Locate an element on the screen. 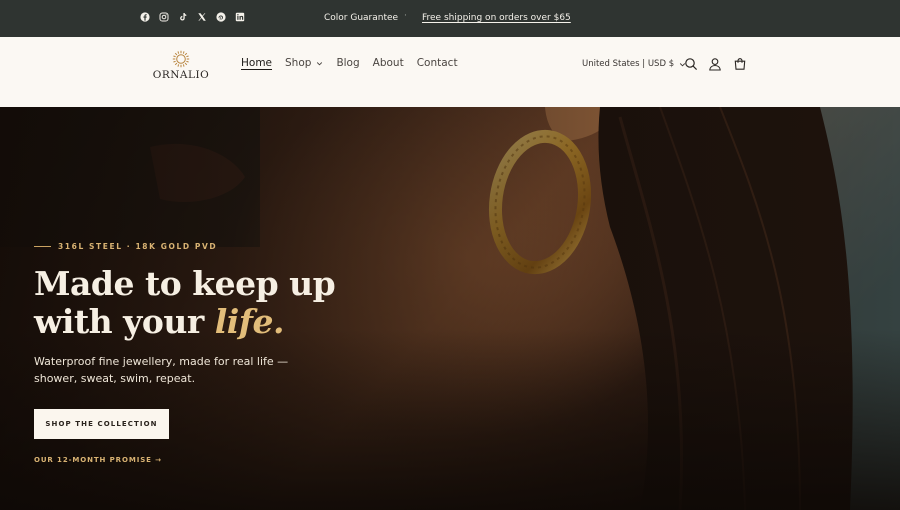 The width and height of the screenshot is (900, 510). instagram-icon is located at coordinates (164, 17).